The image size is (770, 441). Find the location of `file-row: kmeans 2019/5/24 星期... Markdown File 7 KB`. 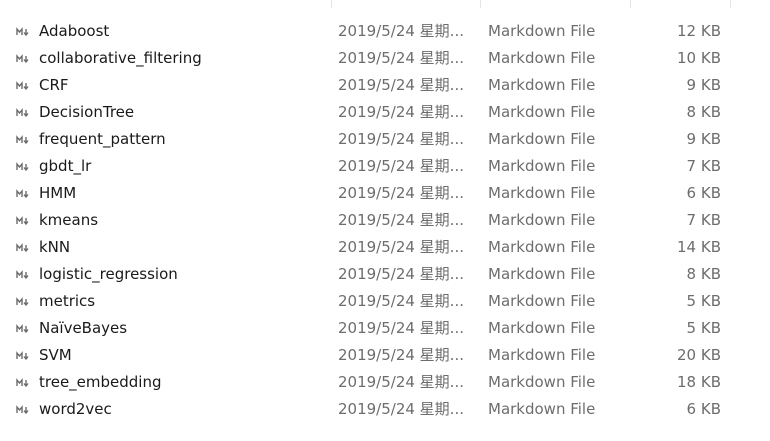

file-row: kmeans 2019/5/24 星期... Markdown File 7 KB is located at coordinates (385, 220).